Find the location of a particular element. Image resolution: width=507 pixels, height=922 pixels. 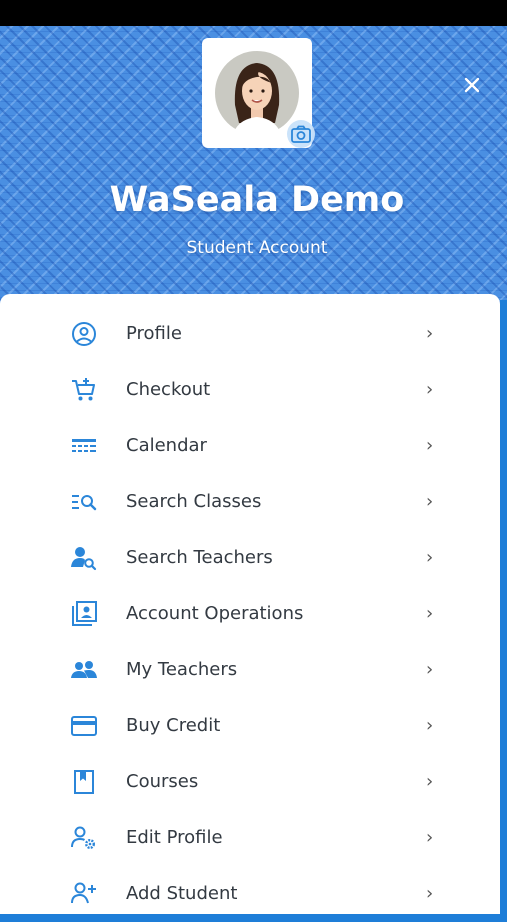

menu-item-label: Buy Credit is located at coordinates (173, 725).